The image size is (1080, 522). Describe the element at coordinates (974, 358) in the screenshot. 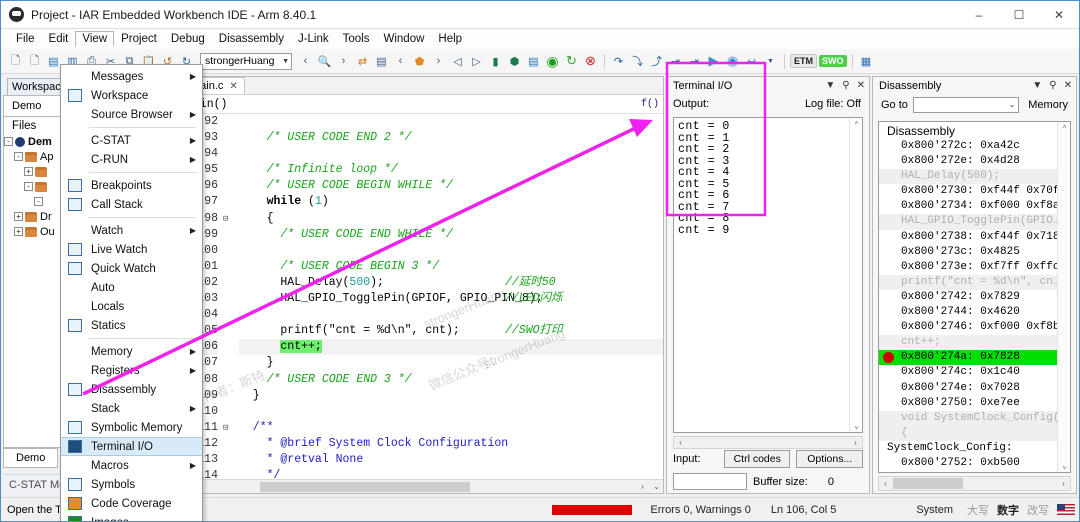

I see `disassembly-current-line: 0x800'274a: 0x7828` at that location.